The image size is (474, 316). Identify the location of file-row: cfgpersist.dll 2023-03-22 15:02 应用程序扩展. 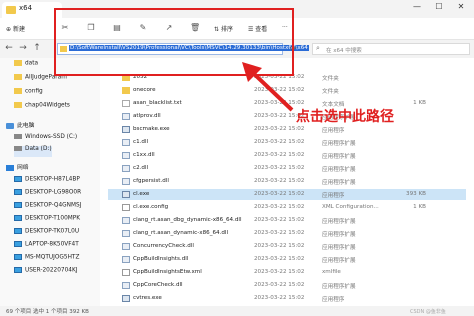
(287, 181).